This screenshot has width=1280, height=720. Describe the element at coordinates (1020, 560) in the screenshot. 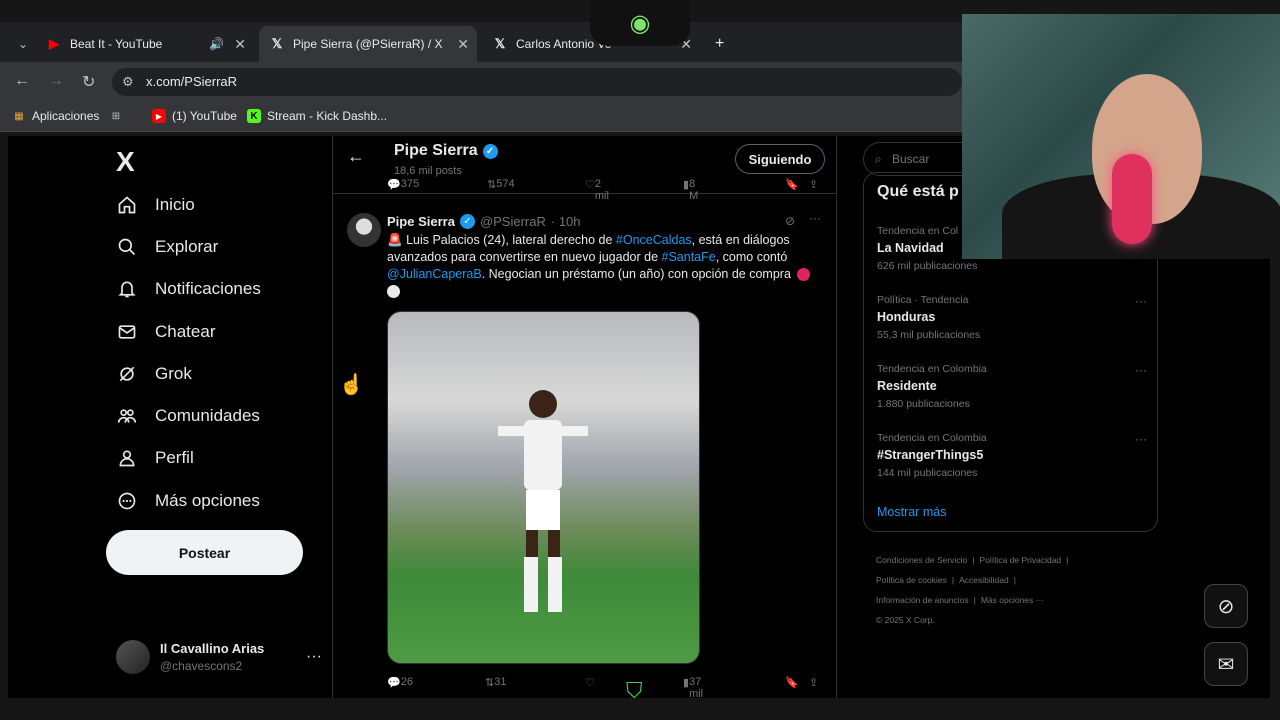

I see `footer-link: Política de Privacidad` at that location.